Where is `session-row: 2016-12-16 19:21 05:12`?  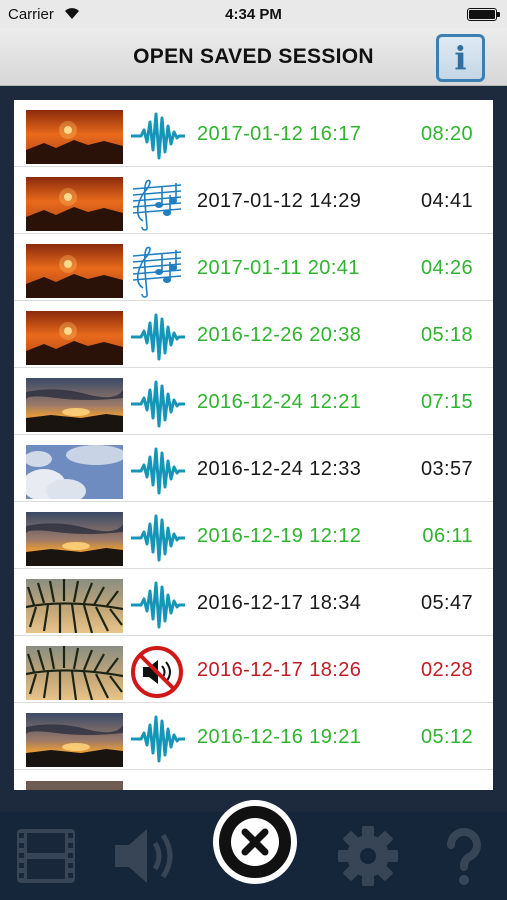
session-row: 2016-12-16 19:21 05:12 is located at coordinates (253, 736).